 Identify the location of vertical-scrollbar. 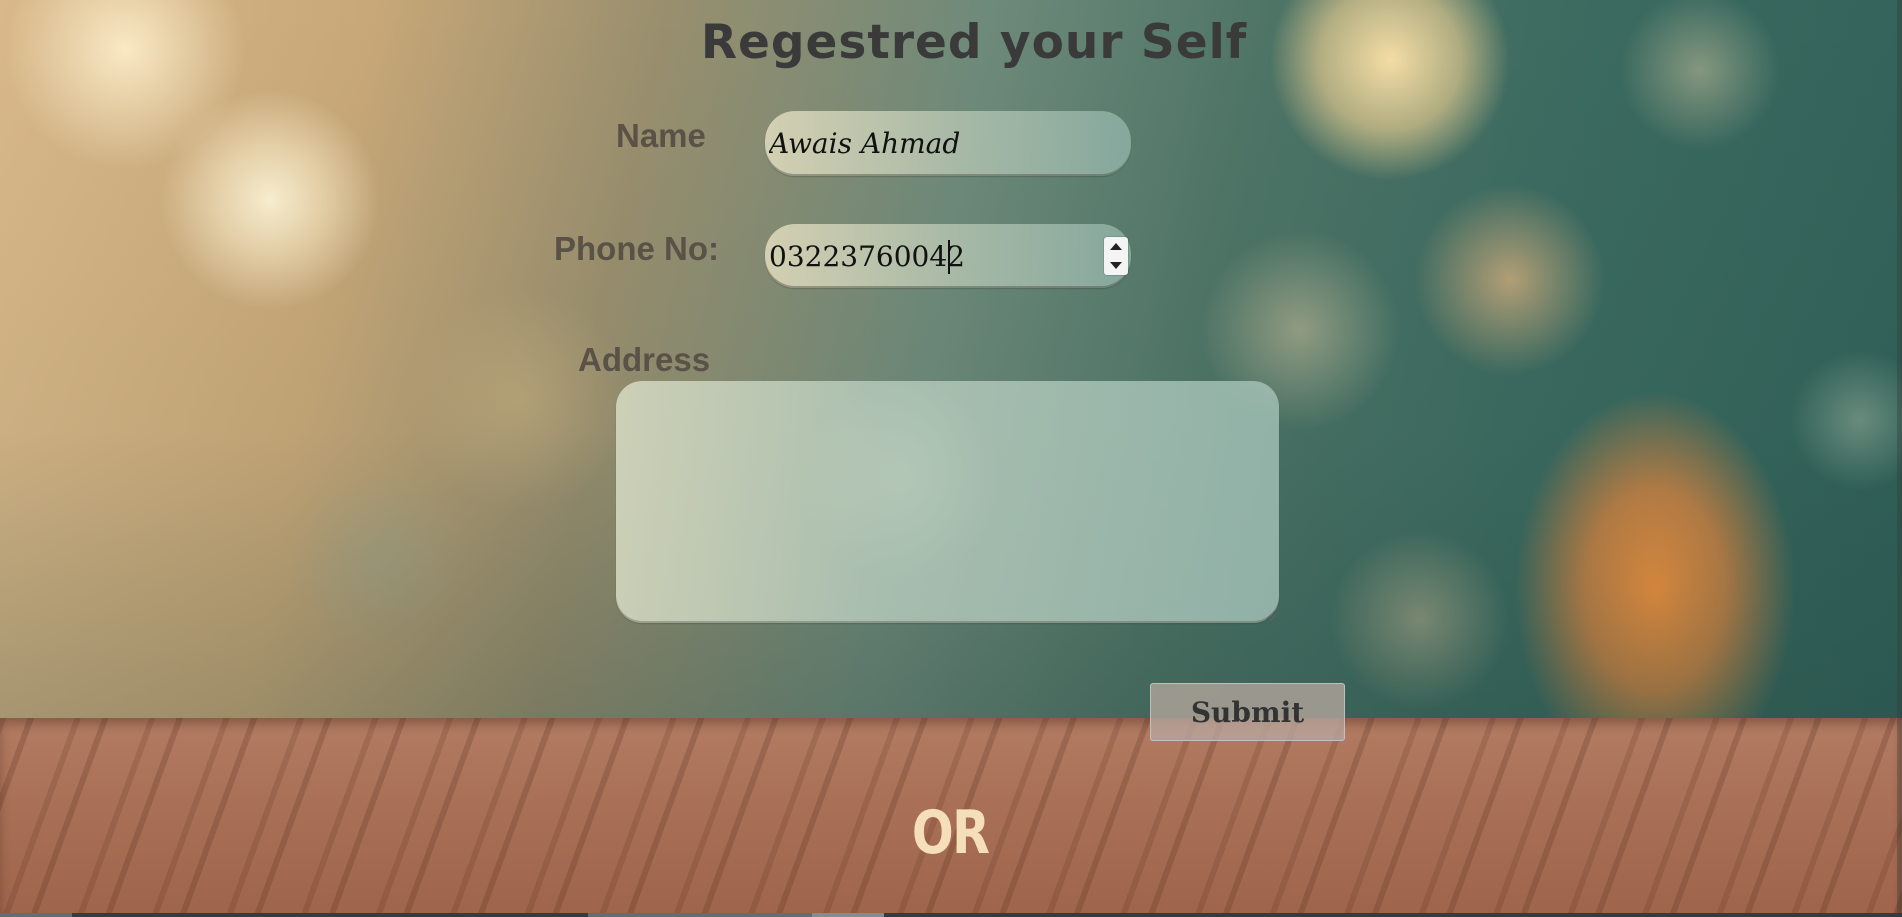
(1899, 458).